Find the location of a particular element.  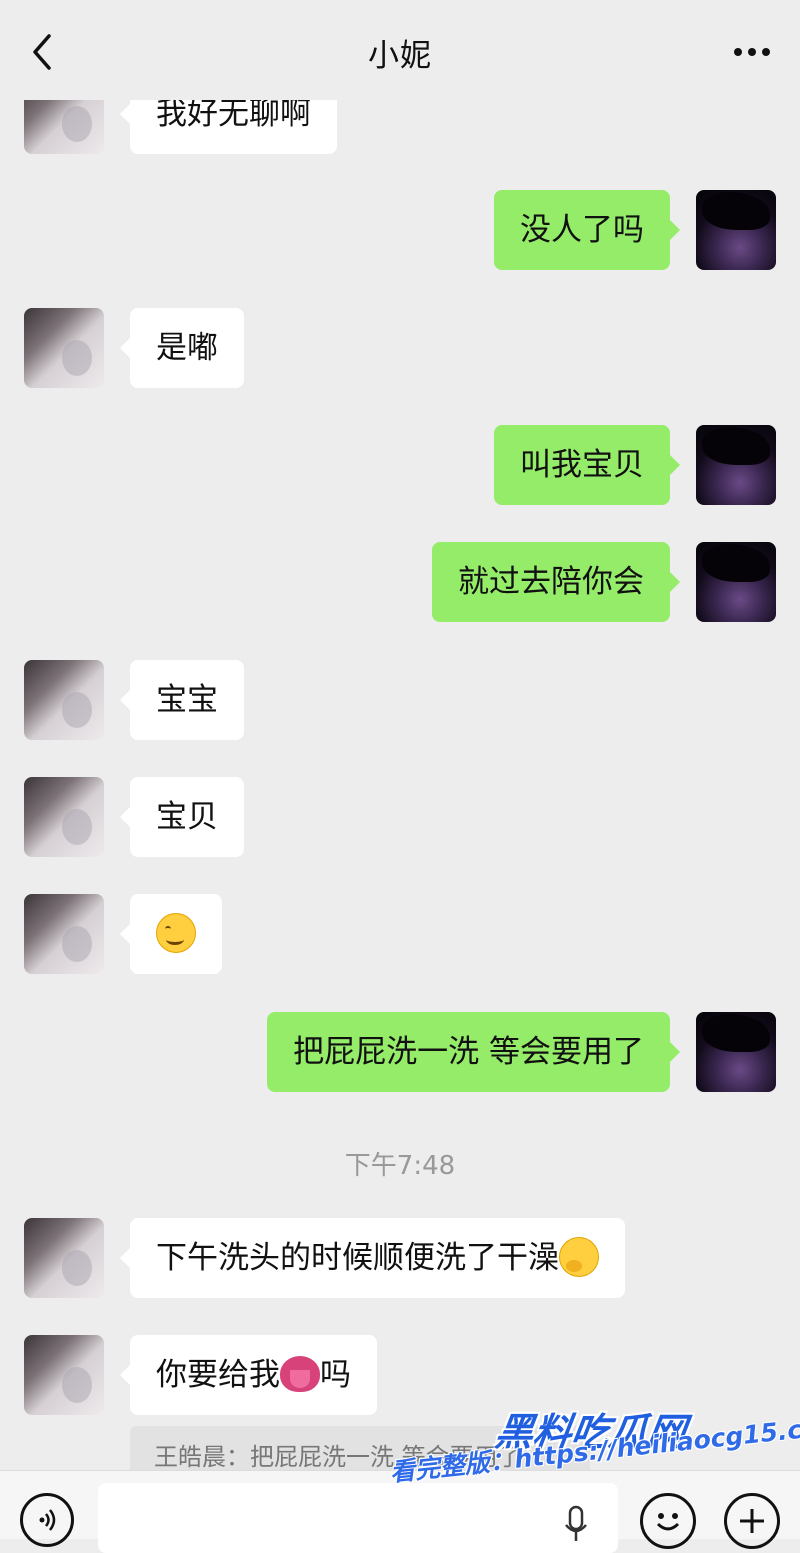

message-input is located at coordinates (358, 1518).